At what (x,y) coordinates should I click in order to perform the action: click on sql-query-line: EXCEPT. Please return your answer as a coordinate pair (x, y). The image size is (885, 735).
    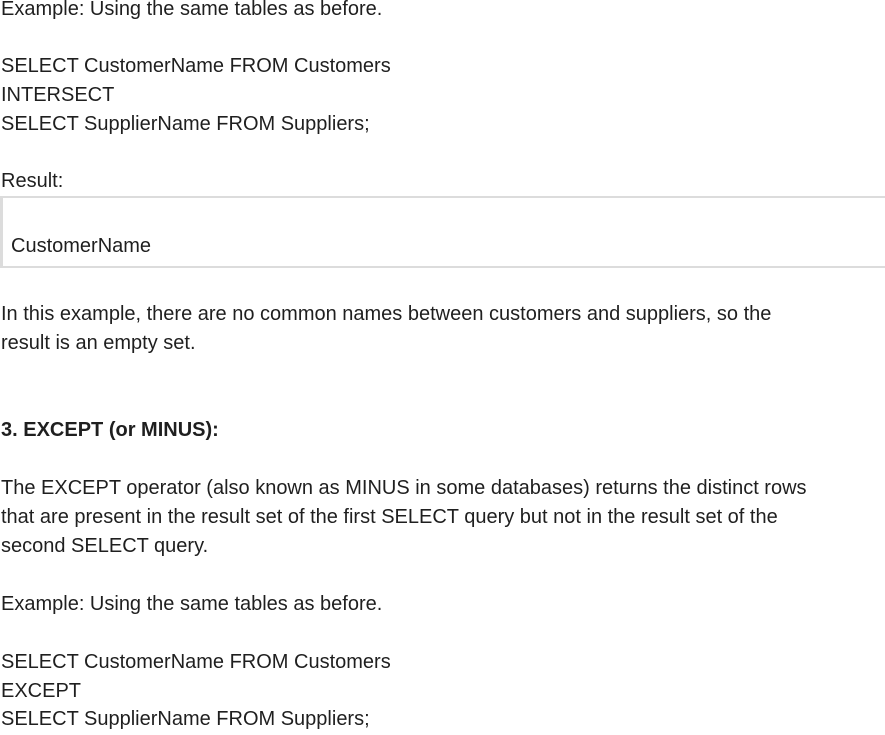
    Looking at the image, I should click on (41, 691).